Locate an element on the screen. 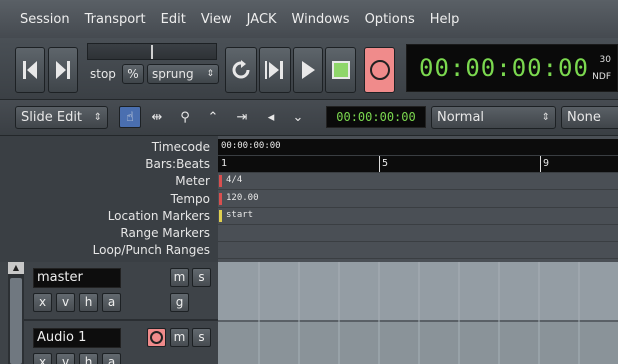 This screenshot has width=618, height=364. shuttle-stop-label: stop is located at coordinates (103, 74).